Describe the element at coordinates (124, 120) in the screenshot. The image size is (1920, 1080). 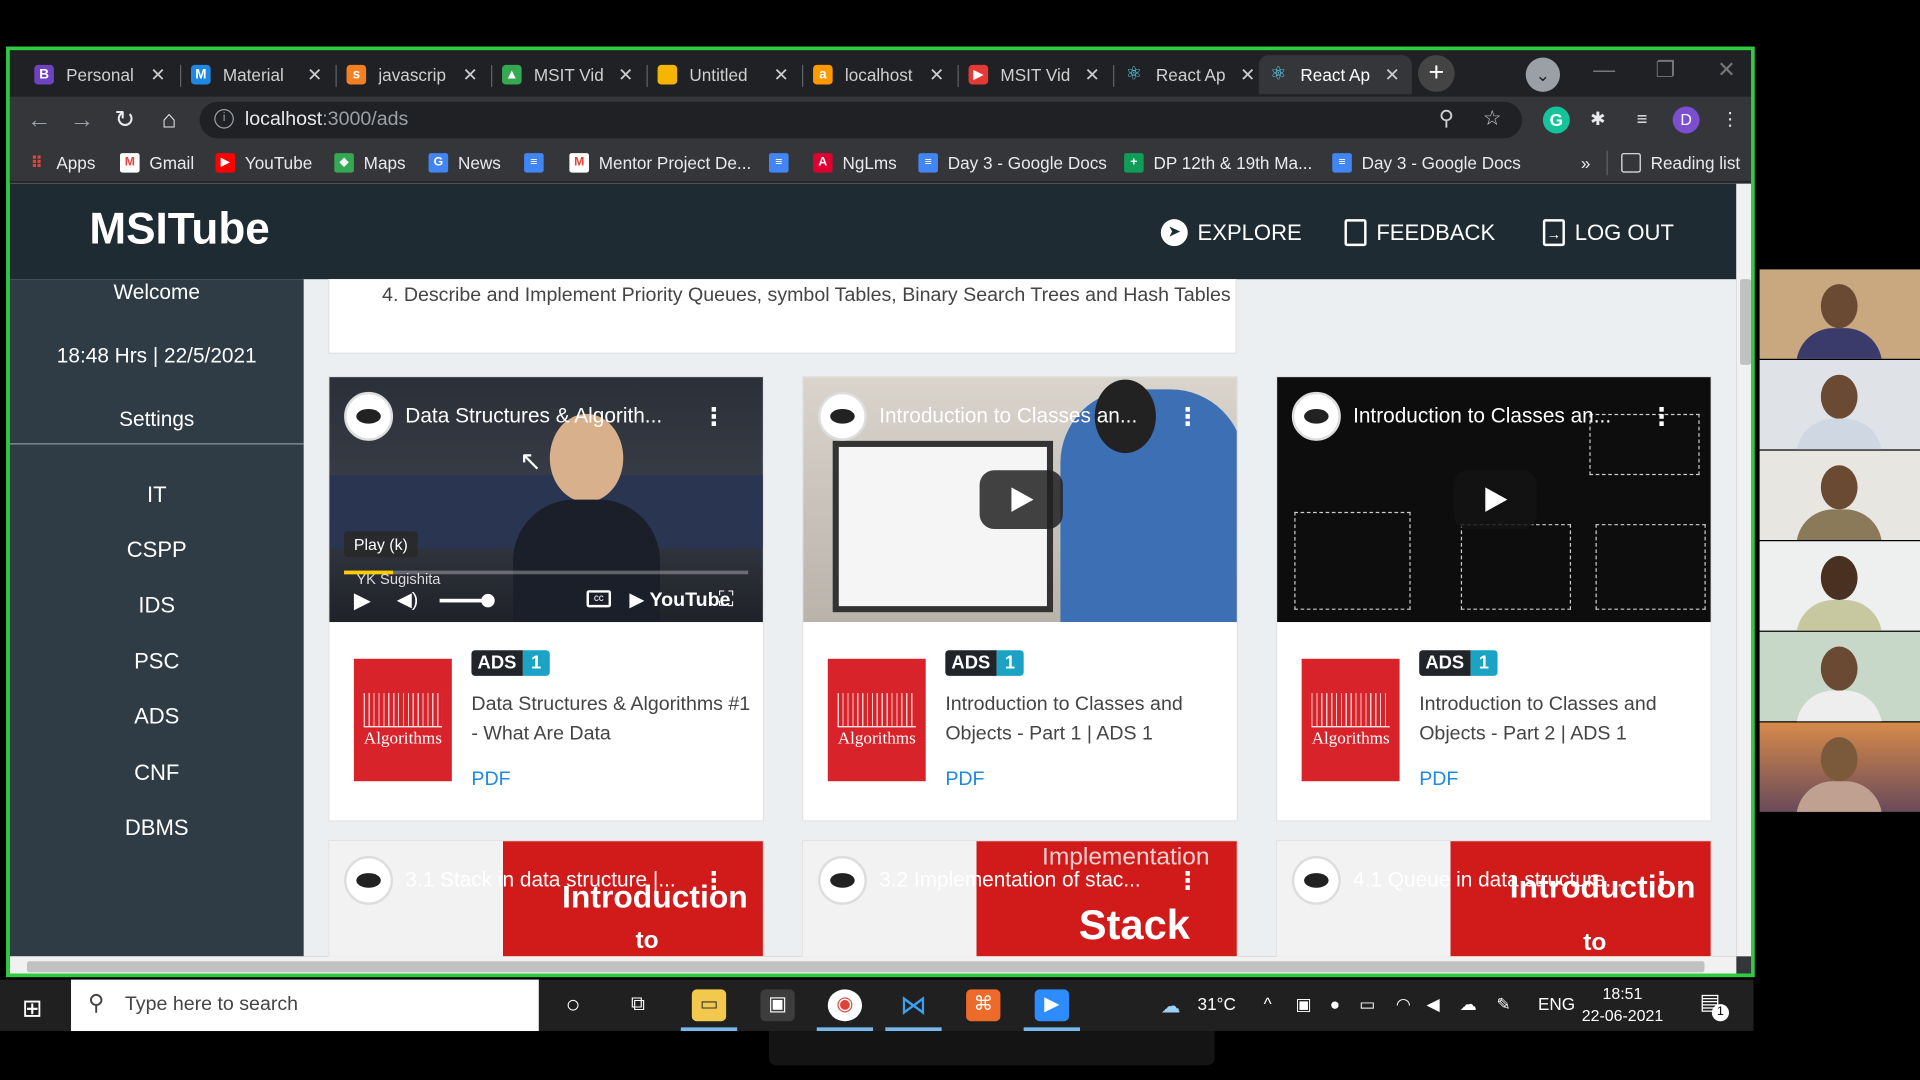
I see `reload-icon: ↻` at that location.